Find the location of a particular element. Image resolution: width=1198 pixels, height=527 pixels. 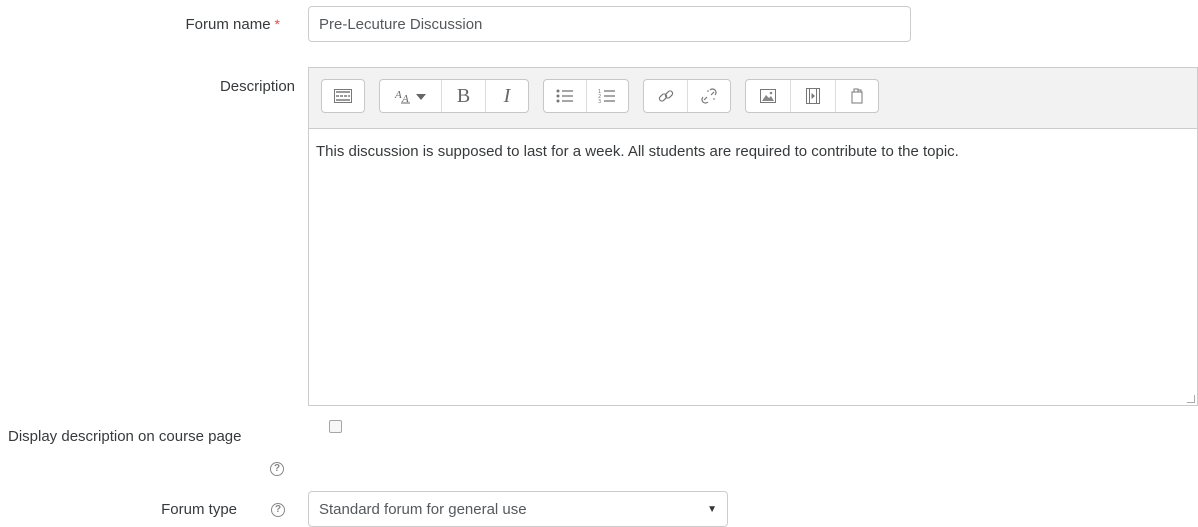

toolbar-group-text: A A B I is located at coordinates (454, 96).